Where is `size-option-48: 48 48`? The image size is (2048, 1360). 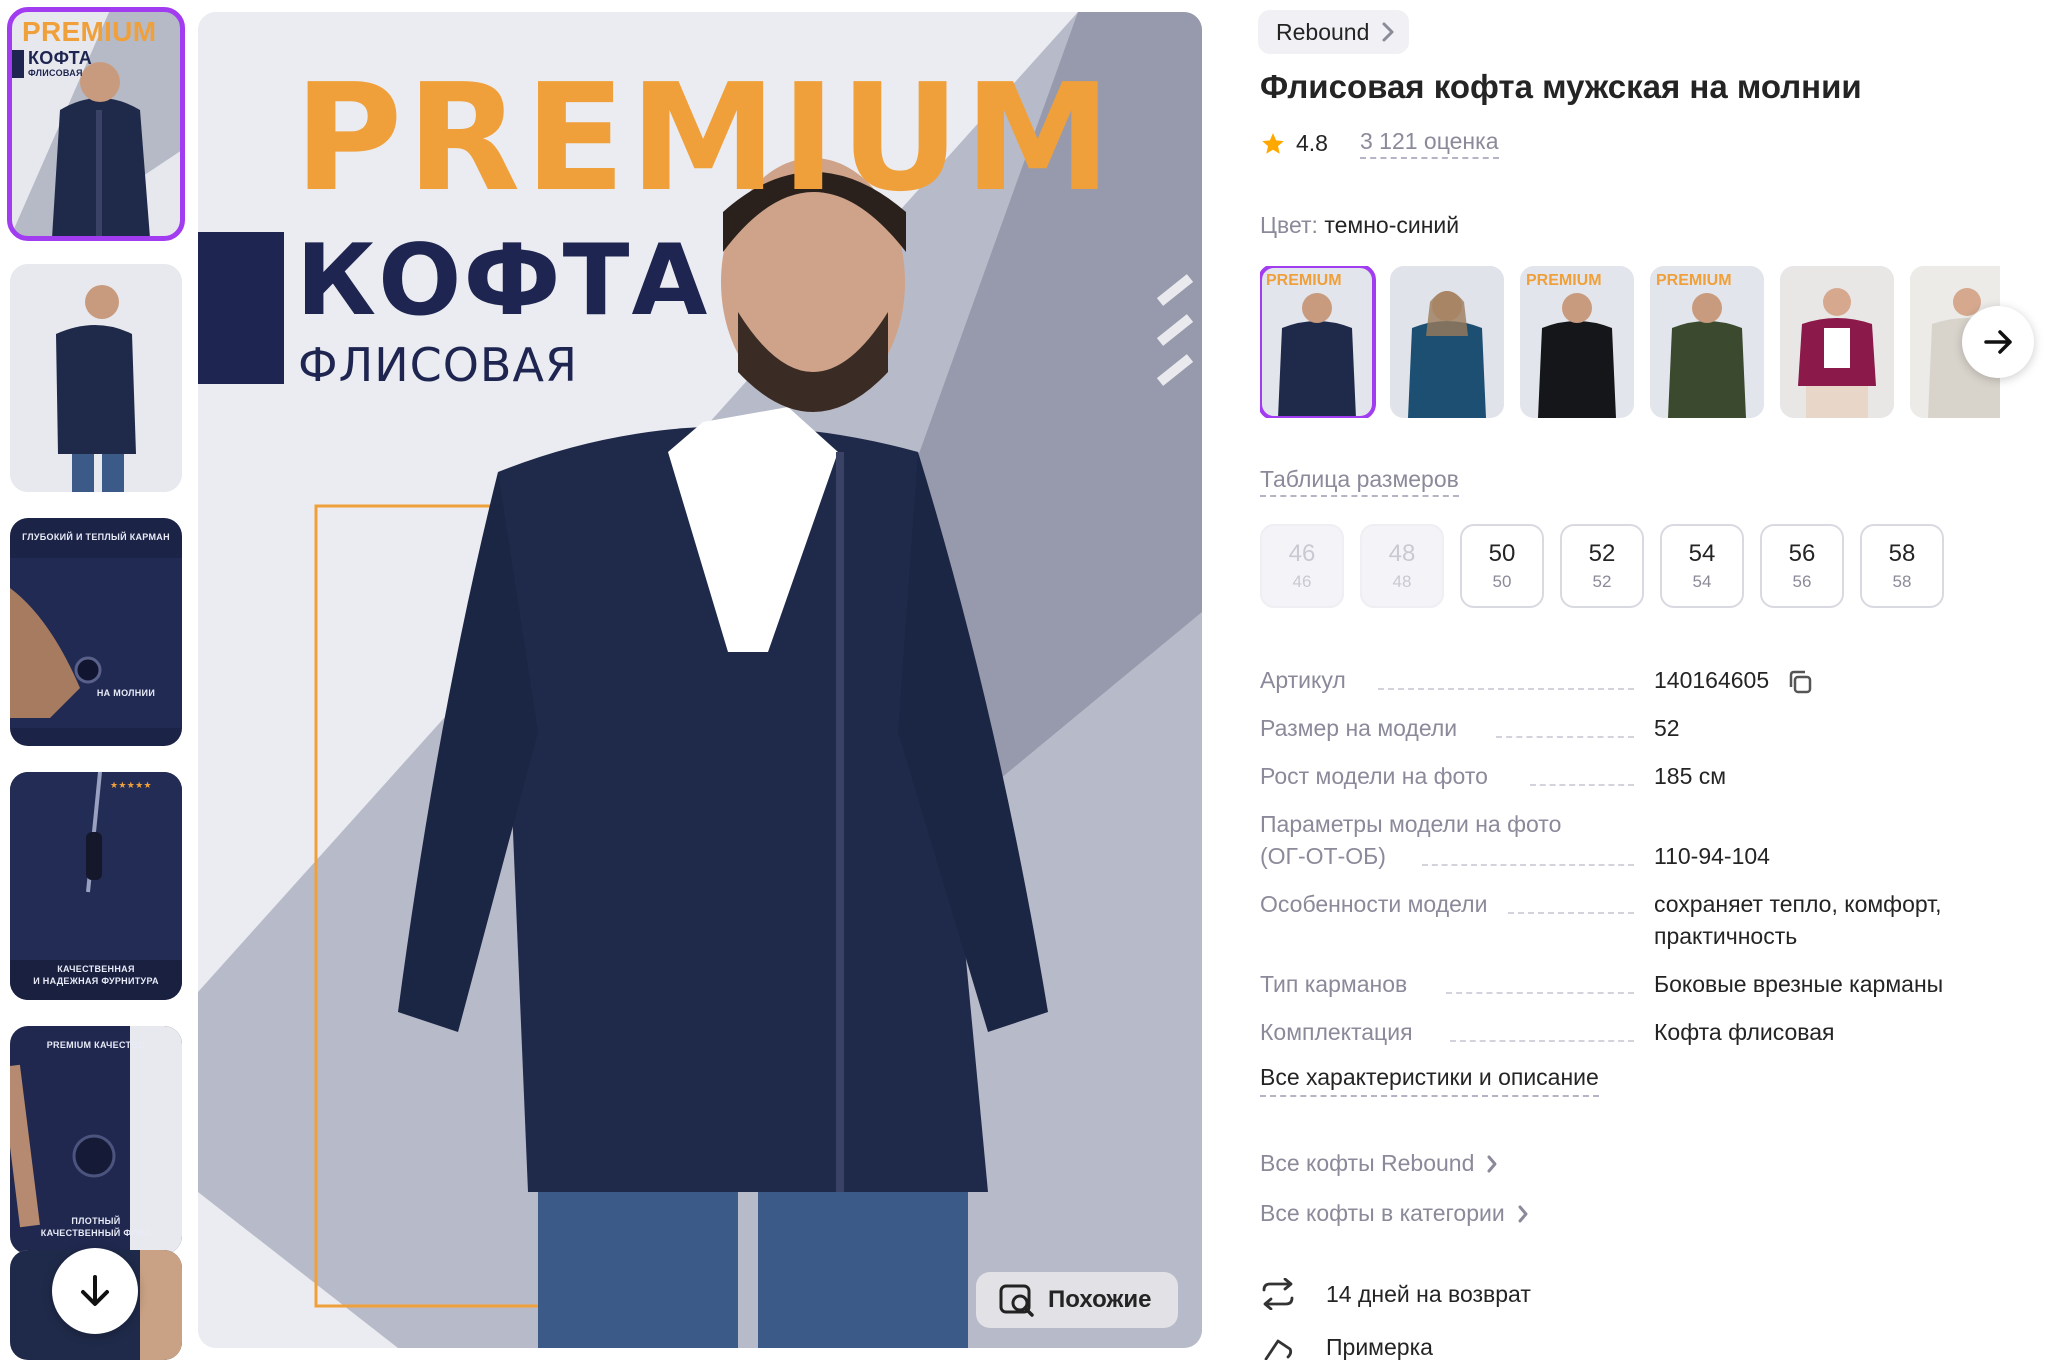
size-option-48: 48 48 is located at coordinates (1402, 566).